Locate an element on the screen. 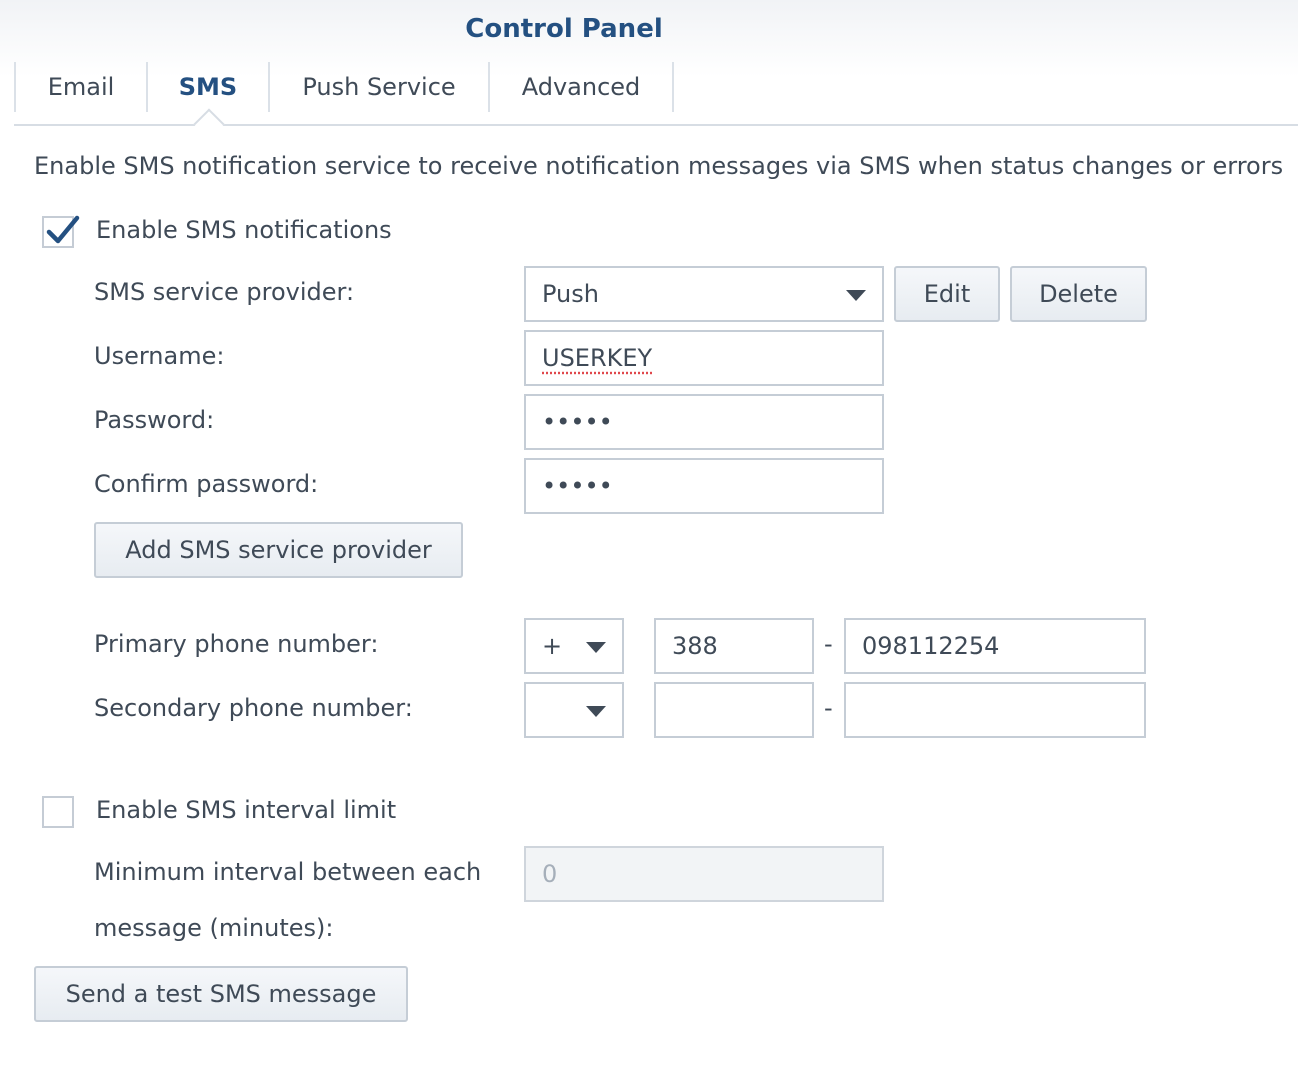 The image size is (1298, 1088). provider-select: Push is located at coordinates (704, 294).